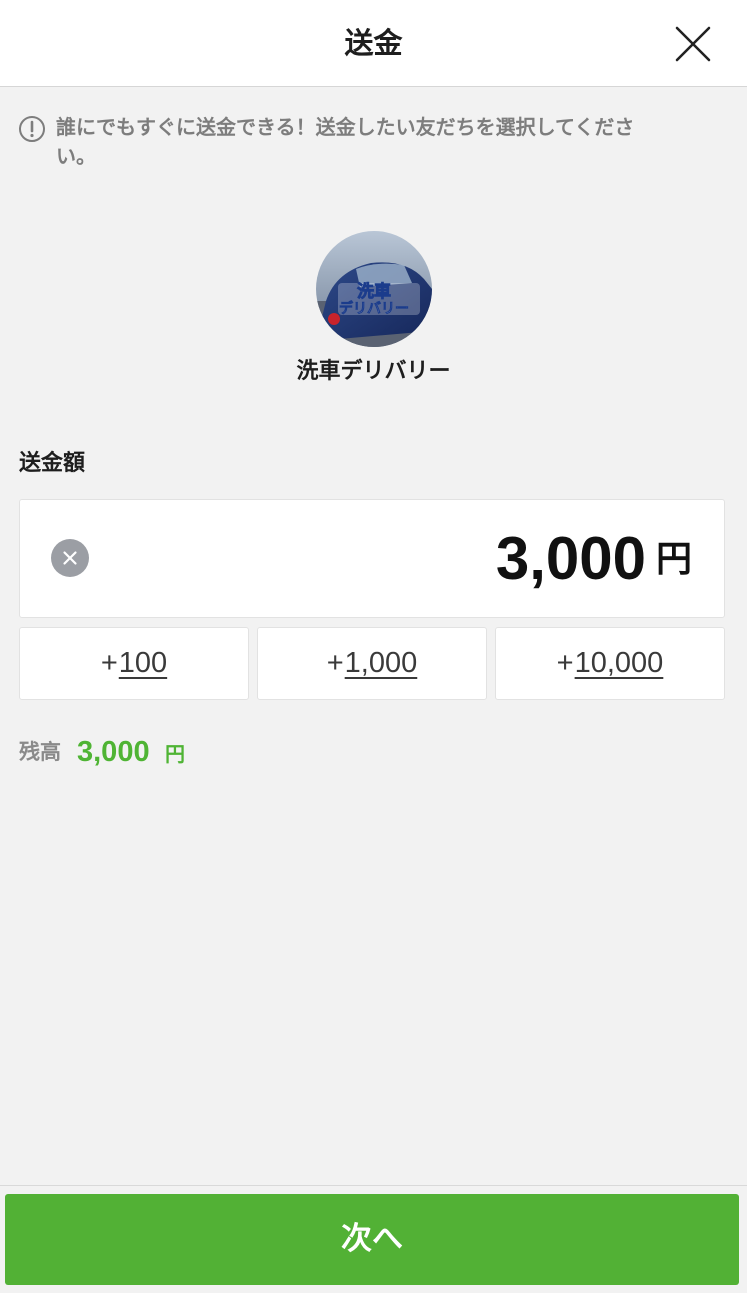 This screenshot has width=747, height=1293. I want to click on exclamation-circle-icon, so click(32, 129).